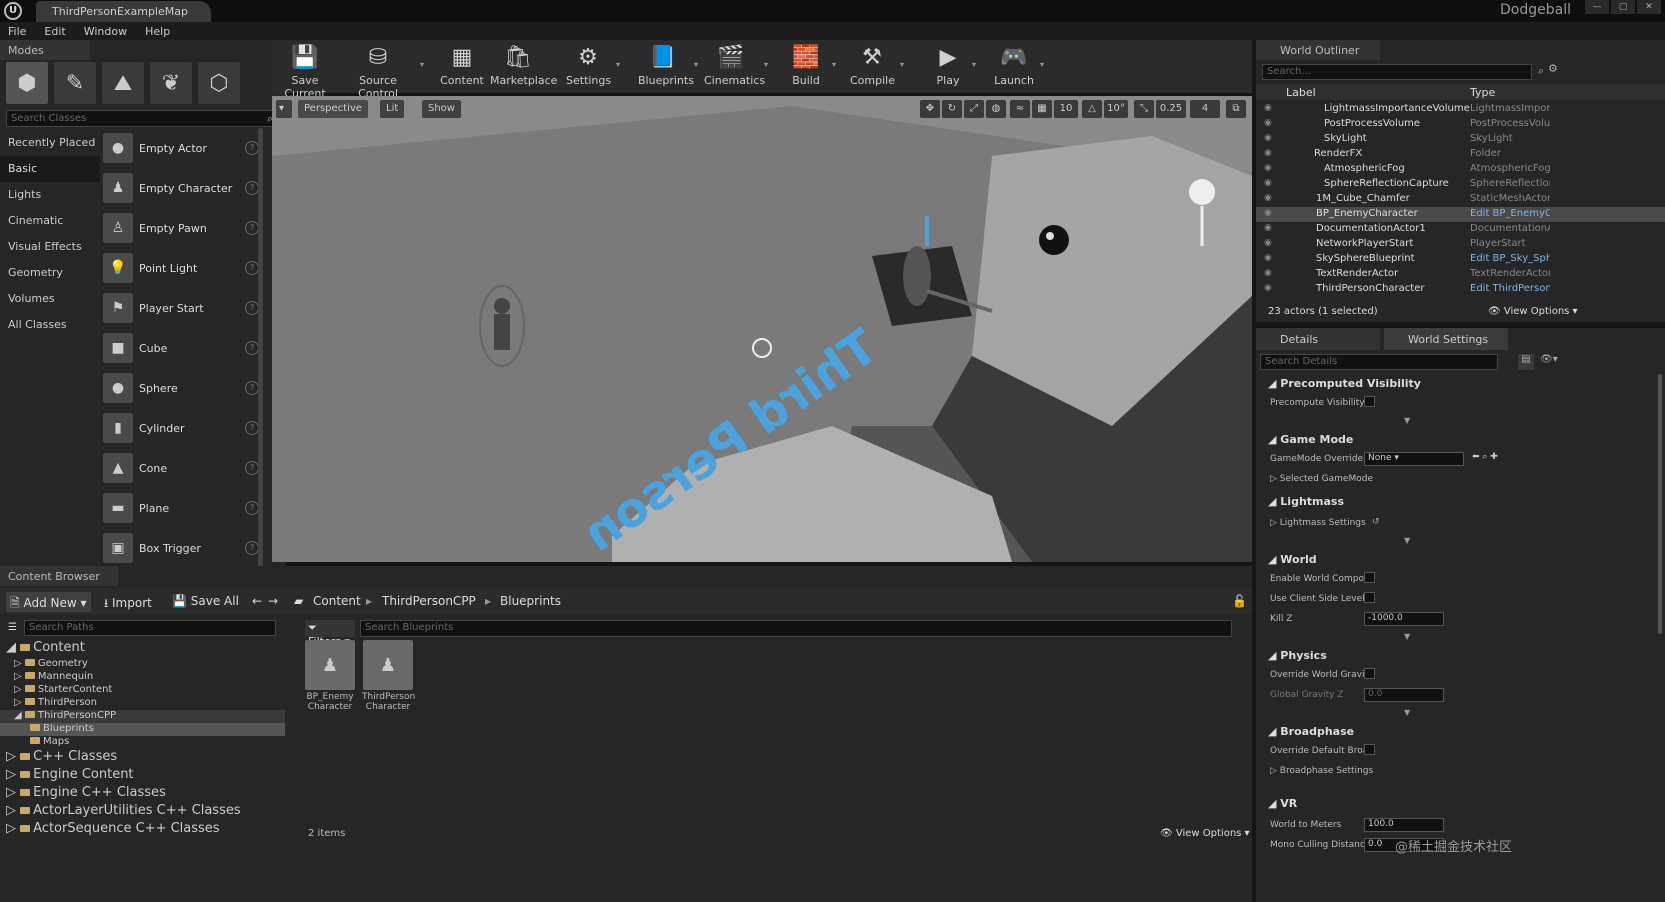  I want to click on folder-icon: ▰, so click(298, 602).